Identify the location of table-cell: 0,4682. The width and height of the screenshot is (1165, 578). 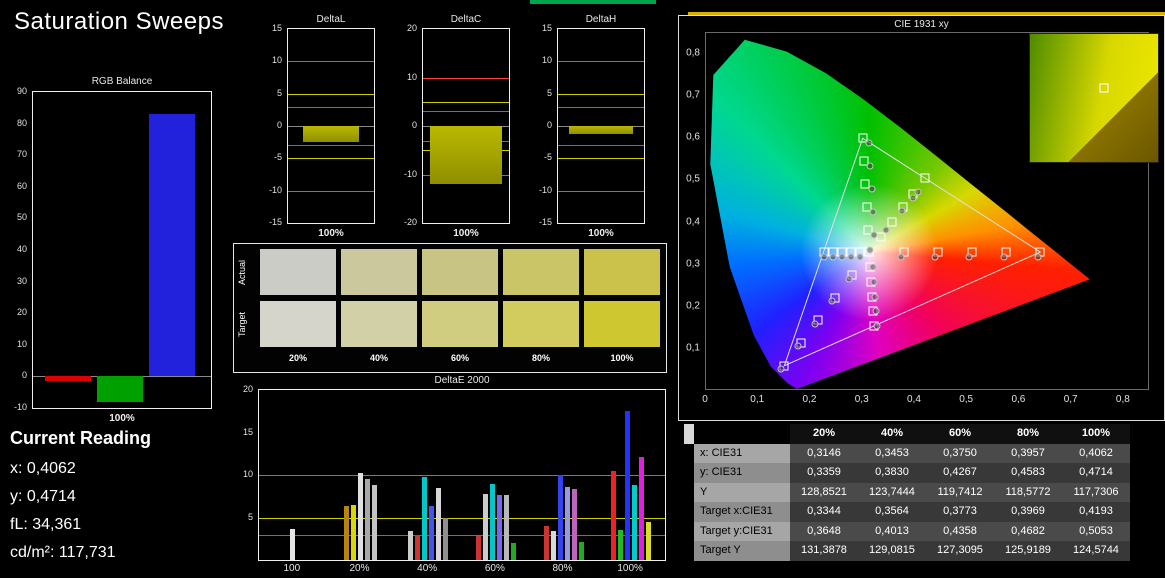
(1028, 531).